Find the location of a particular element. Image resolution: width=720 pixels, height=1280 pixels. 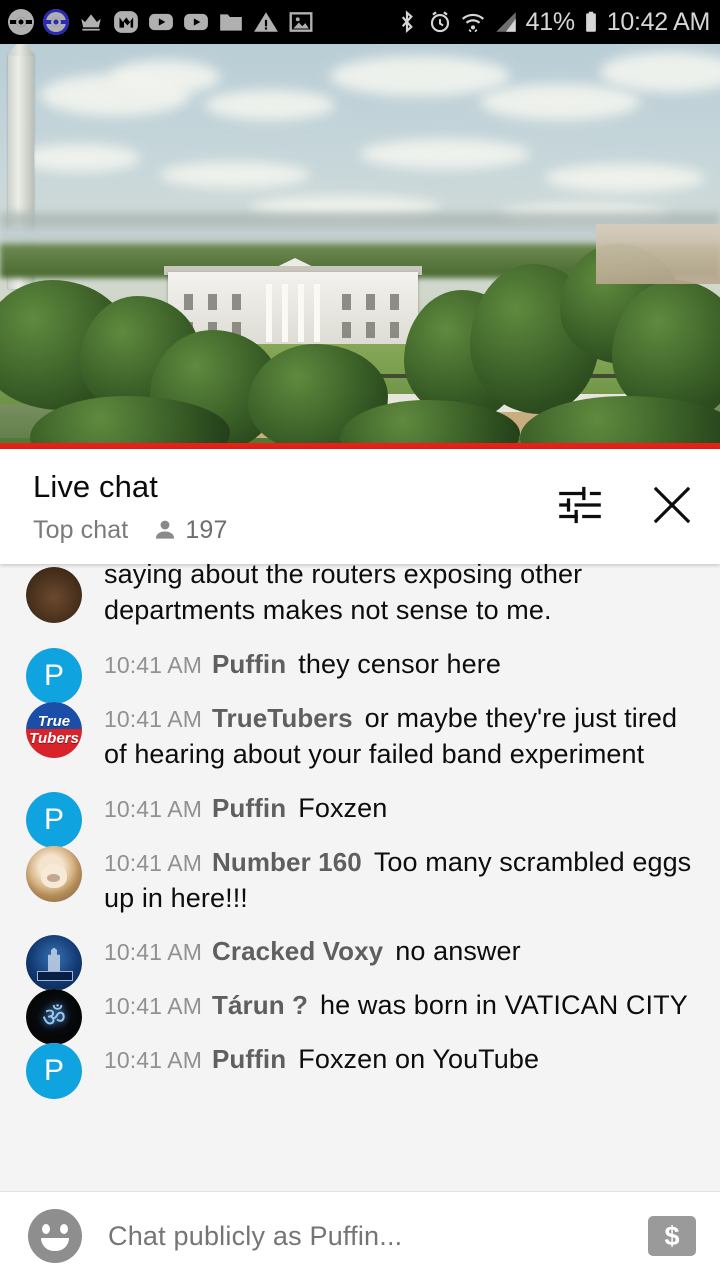

clock-time: 10:42 AM is located at coordinates (658, 21).